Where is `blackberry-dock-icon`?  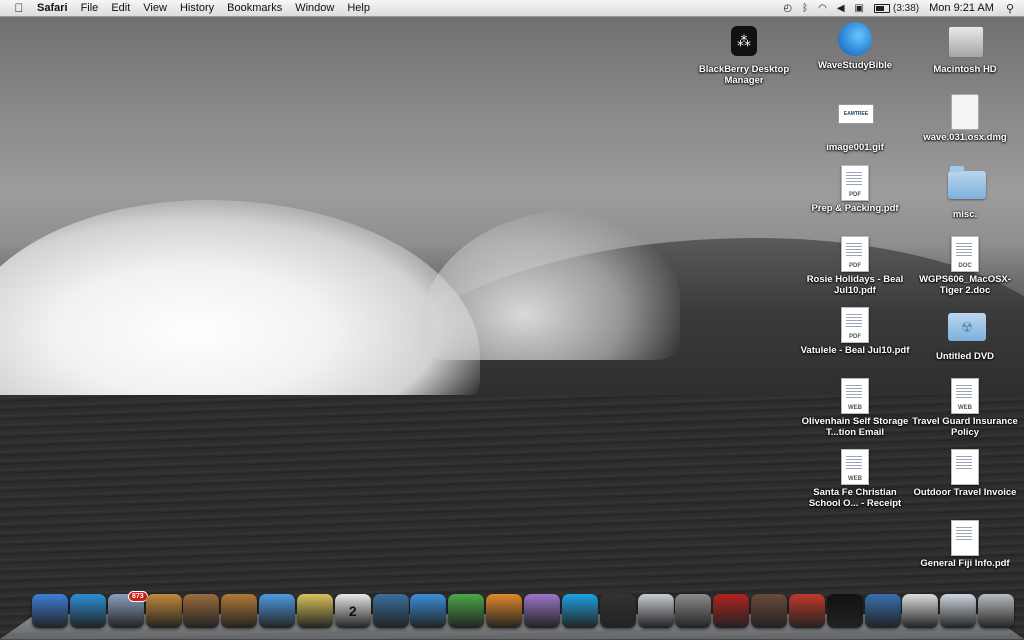 blackberry-dock-icon is located at coordinates (844, 611).